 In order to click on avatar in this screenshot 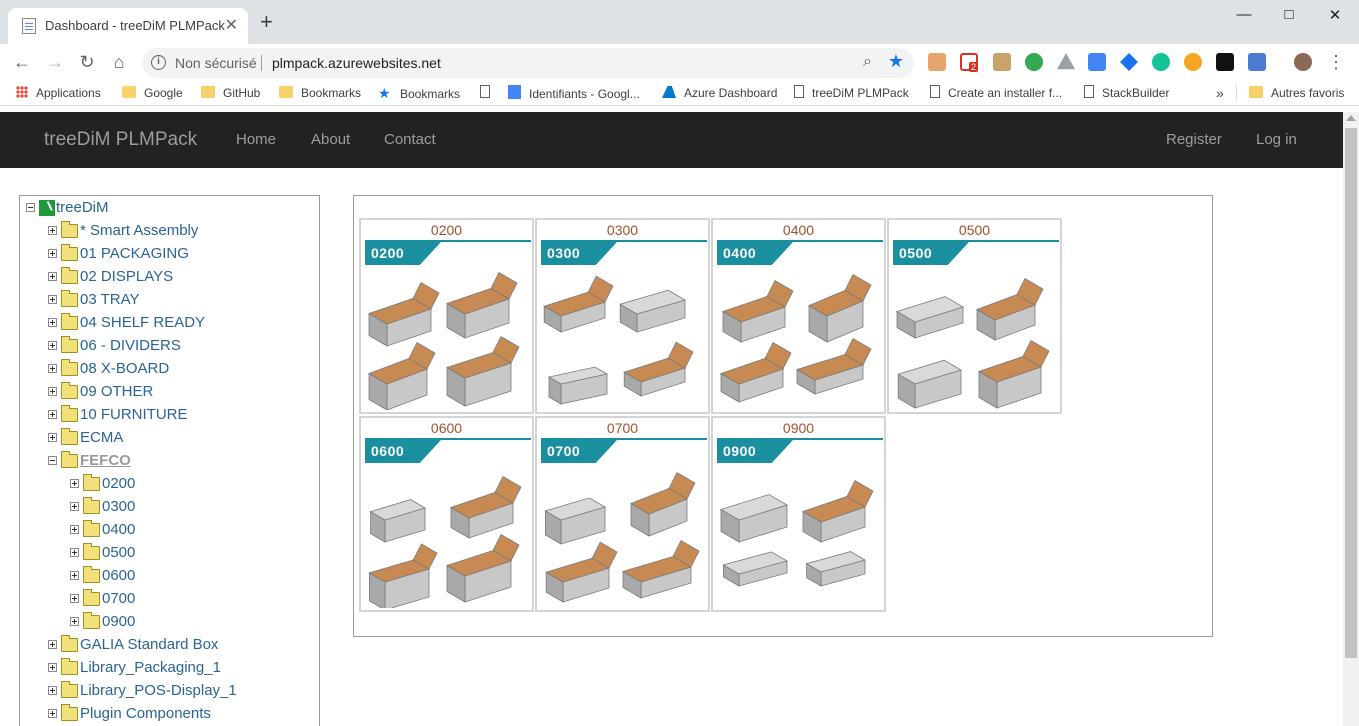, I will do `click(1303, 62)`.